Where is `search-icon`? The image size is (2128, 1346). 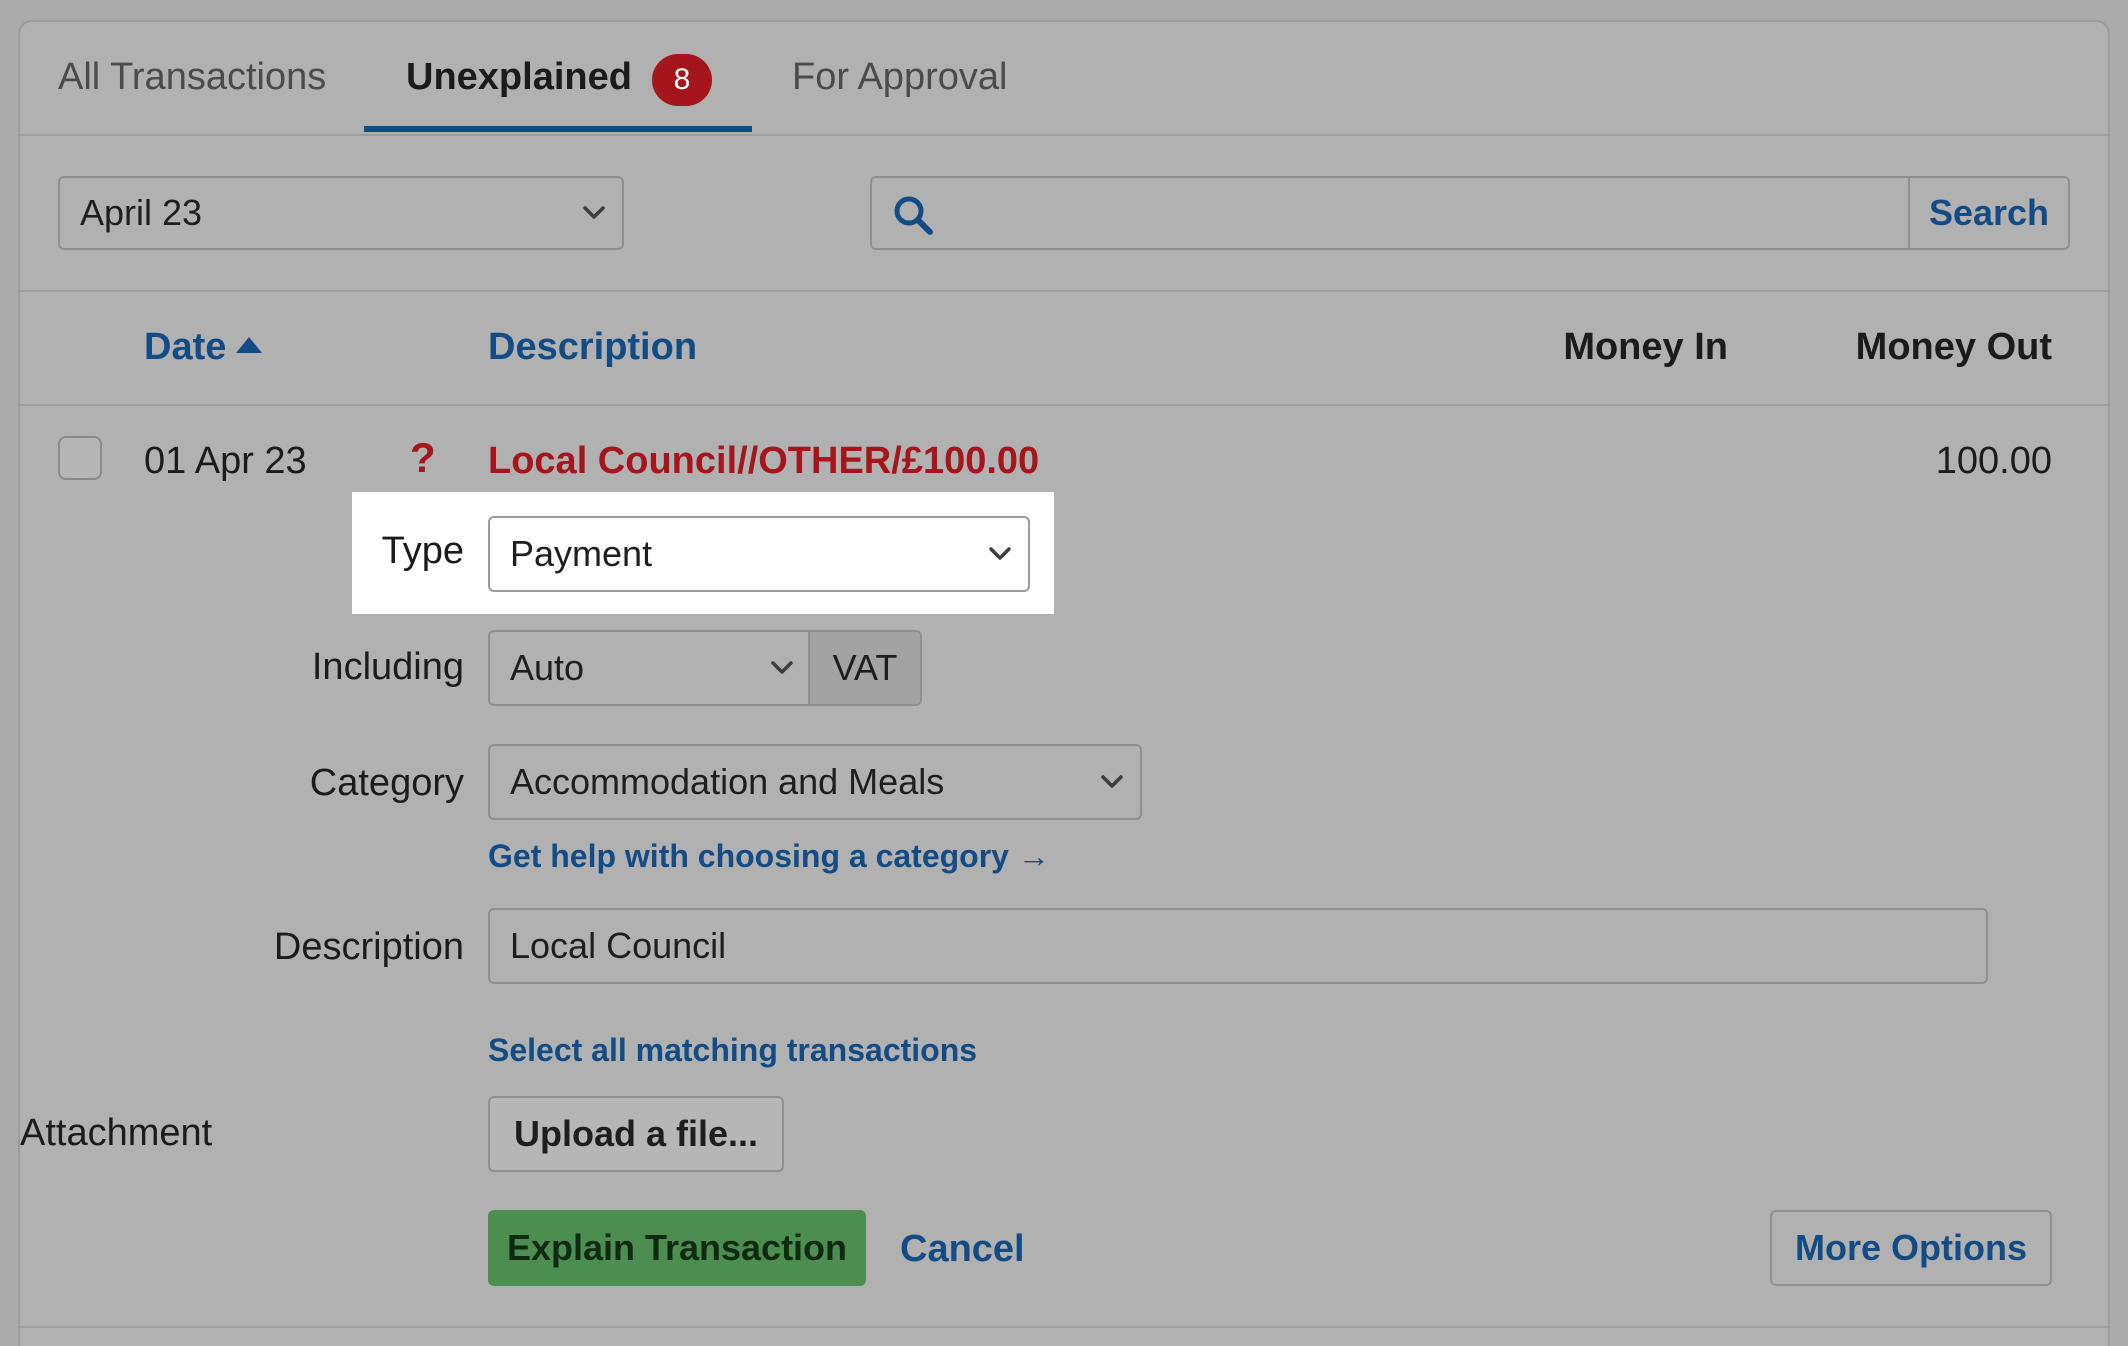
search-icon is located at coordinates (913, 215).